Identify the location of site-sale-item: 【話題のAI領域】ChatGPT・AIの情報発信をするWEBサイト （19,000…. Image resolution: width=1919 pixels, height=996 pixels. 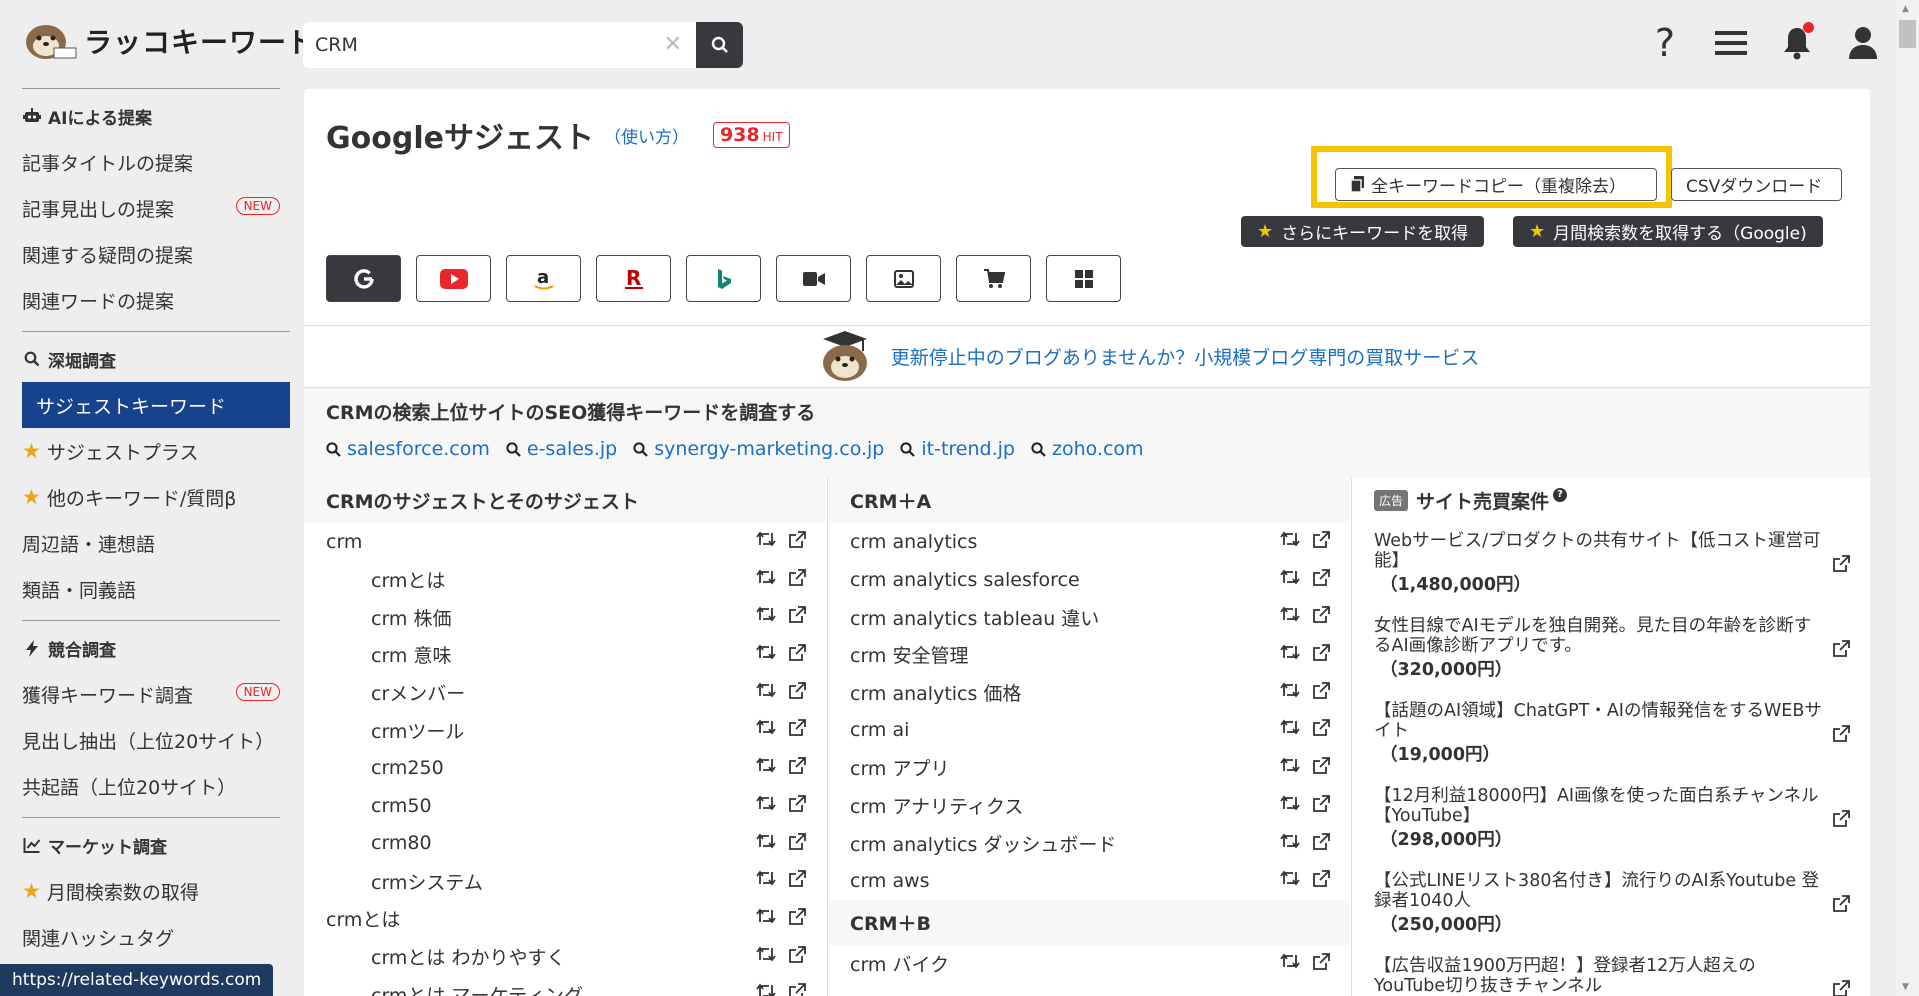
(1611, 735).